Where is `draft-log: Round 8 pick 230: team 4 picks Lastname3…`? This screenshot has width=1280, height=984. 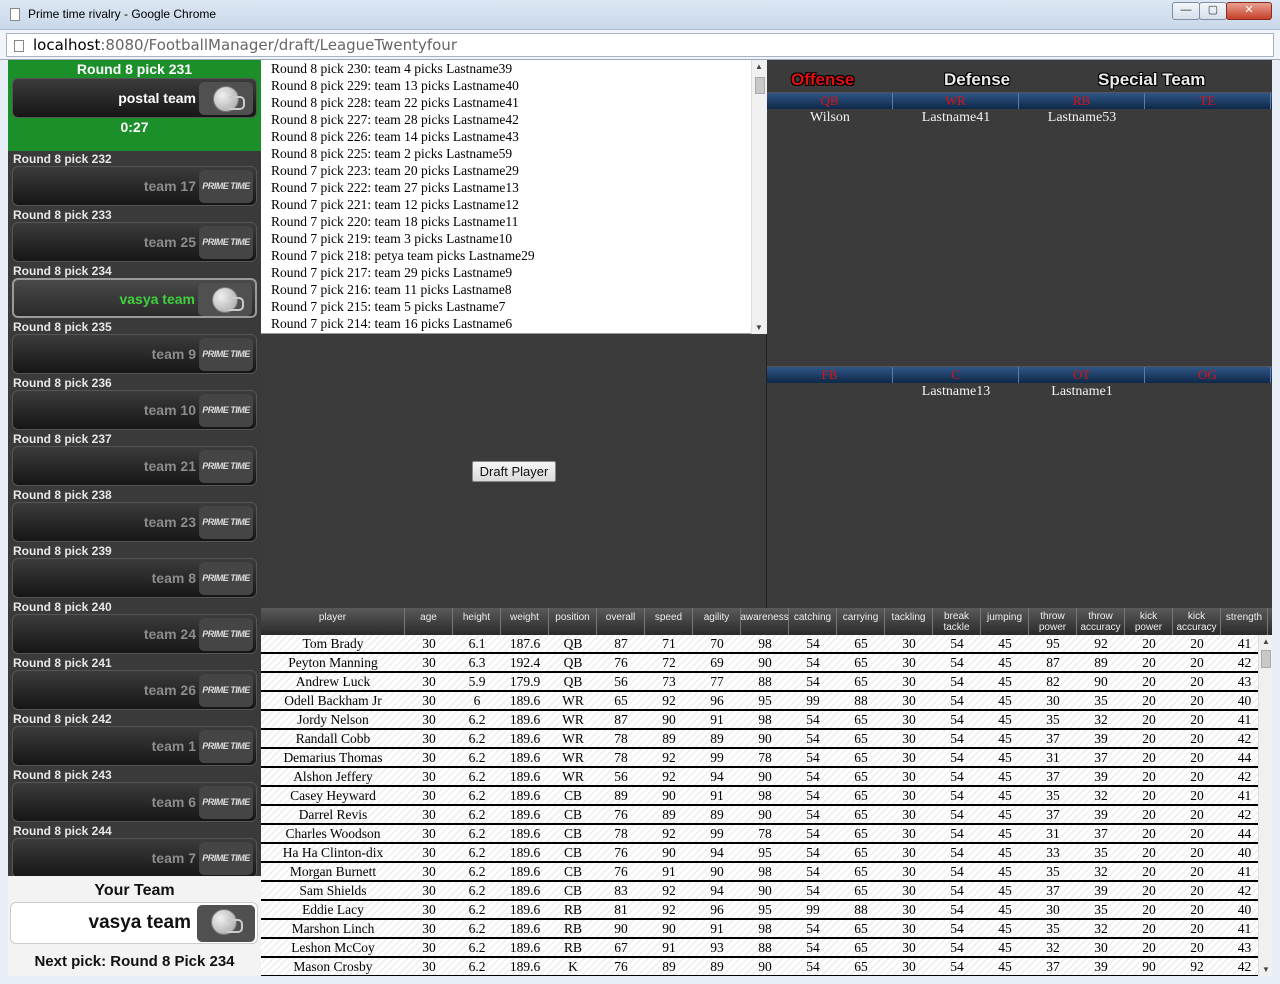 draft-log: Round 8 pick 230: team 4 picks Lastname3… is located at coordinates (514, 197).